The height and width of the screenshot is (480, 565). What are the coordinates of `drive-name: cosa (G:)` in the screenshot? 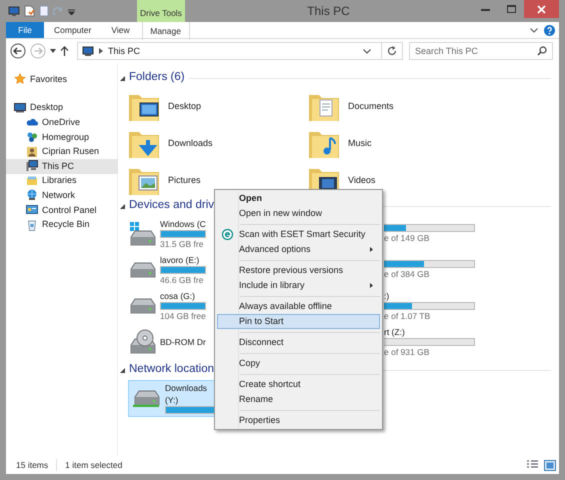 It's located at (177, 295).